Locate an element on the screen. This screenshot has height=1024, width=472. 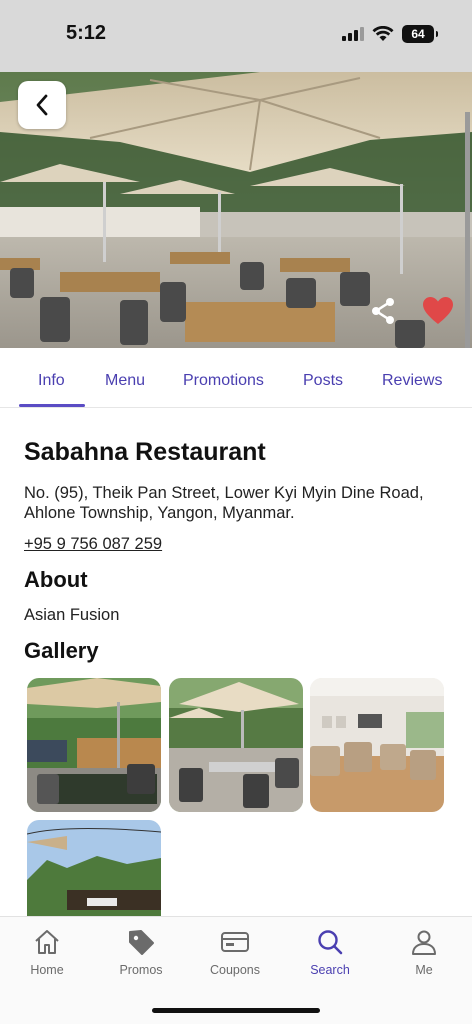
indoor-dining-photo is located at coordinates (377, 745).